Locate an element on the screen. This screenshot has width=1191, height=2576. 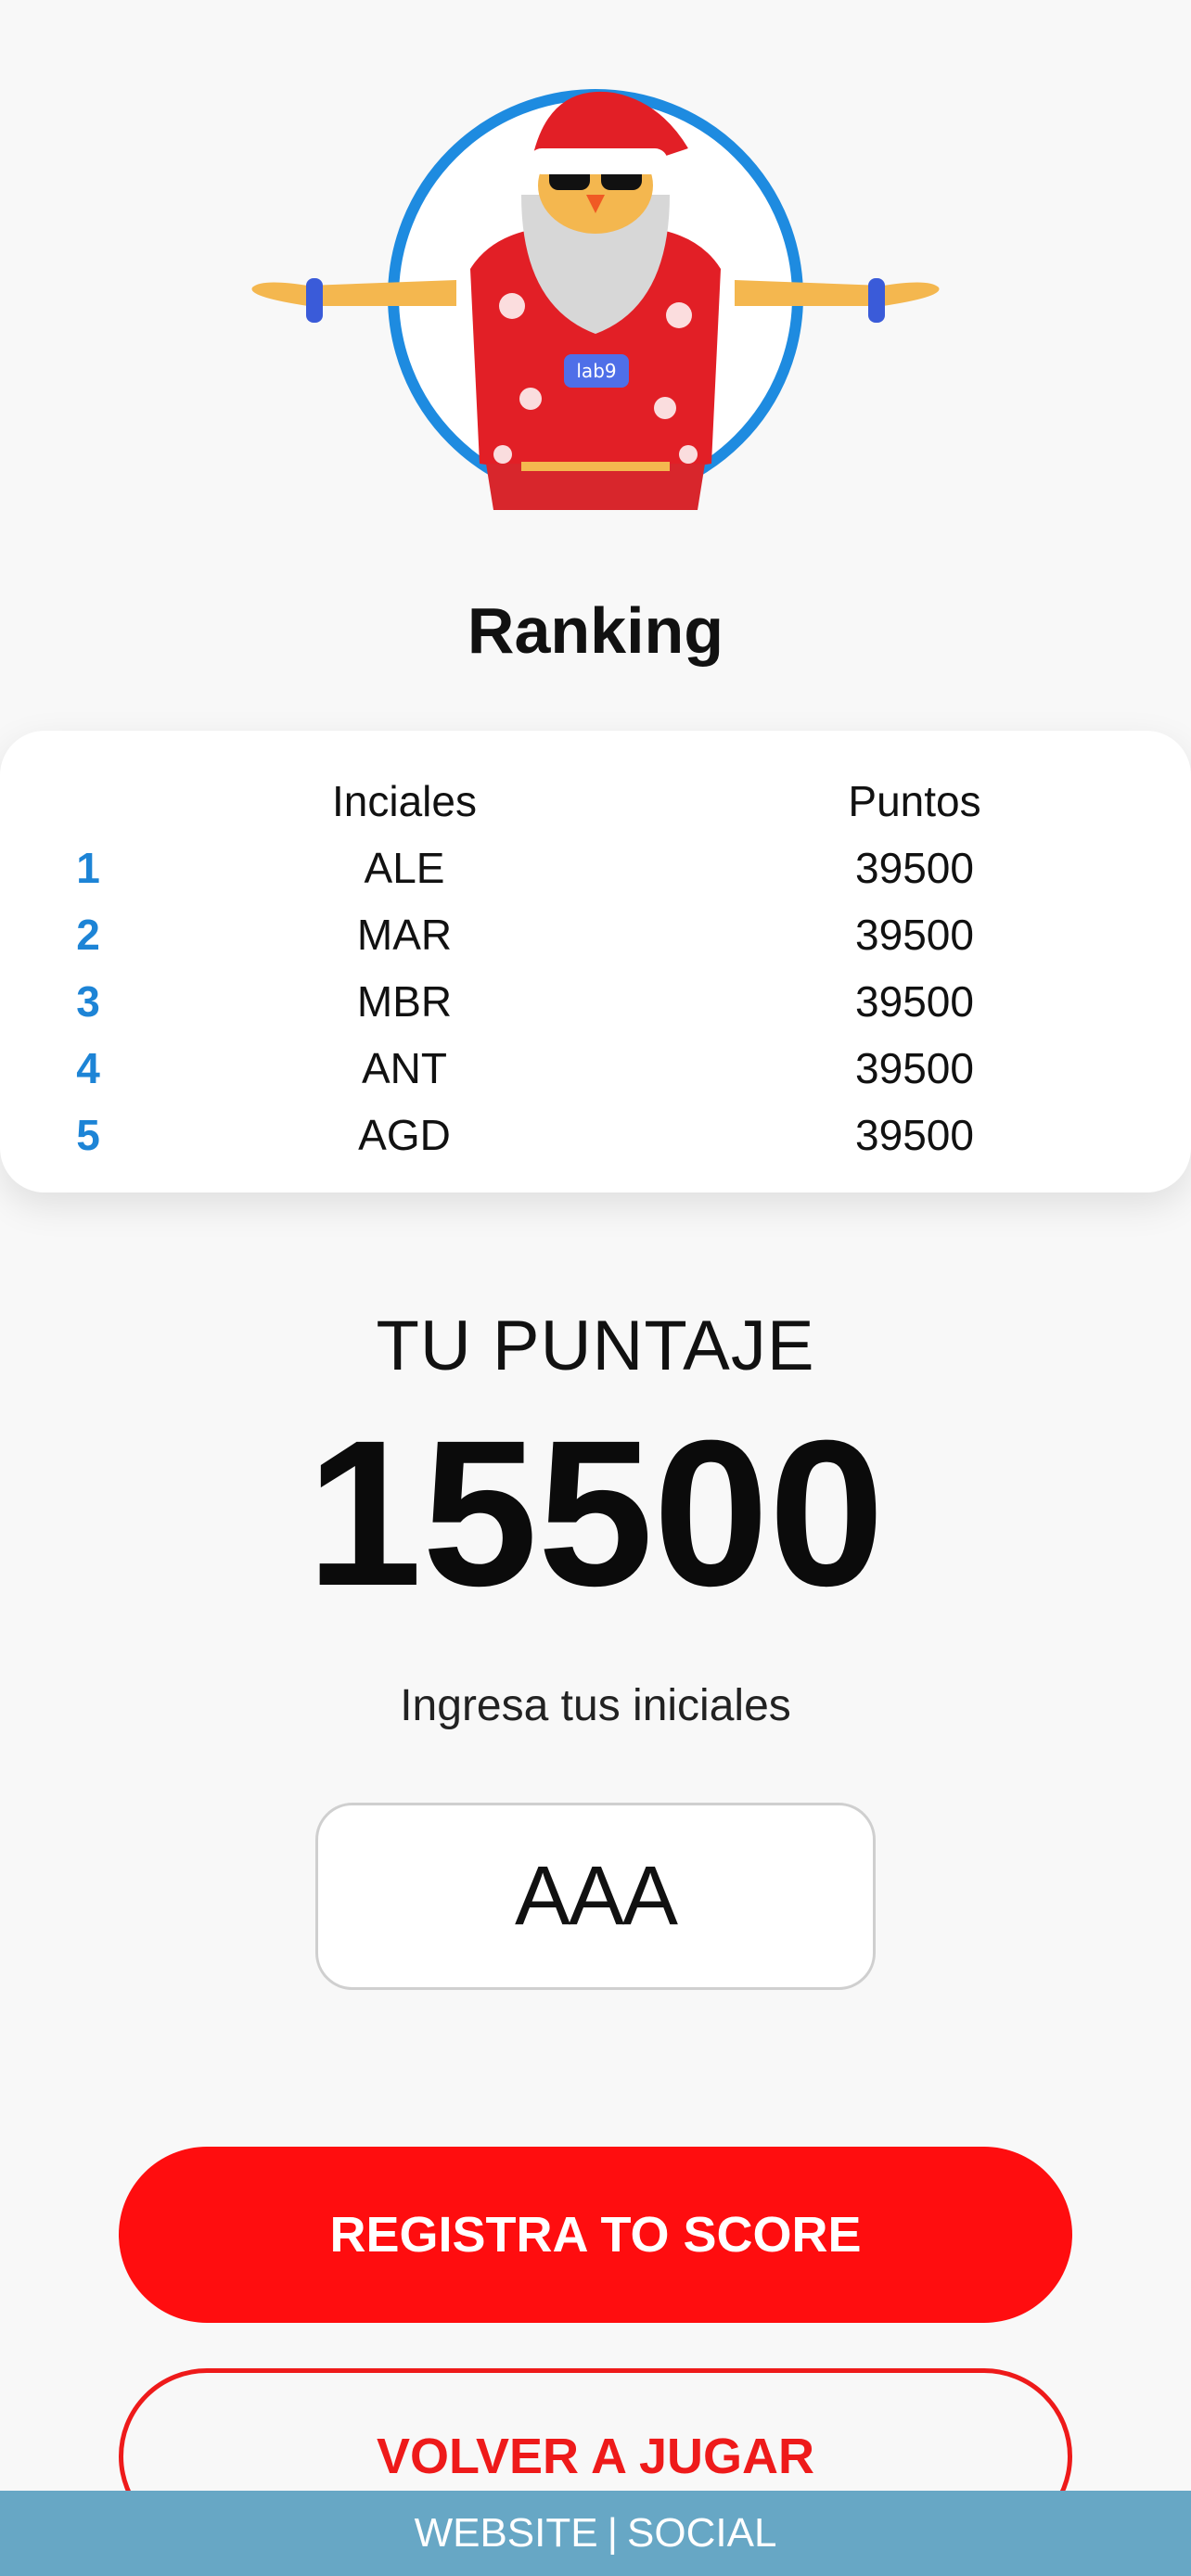
initials-label: Ingresa tus iniciales is located at coordinates (595, 1706).